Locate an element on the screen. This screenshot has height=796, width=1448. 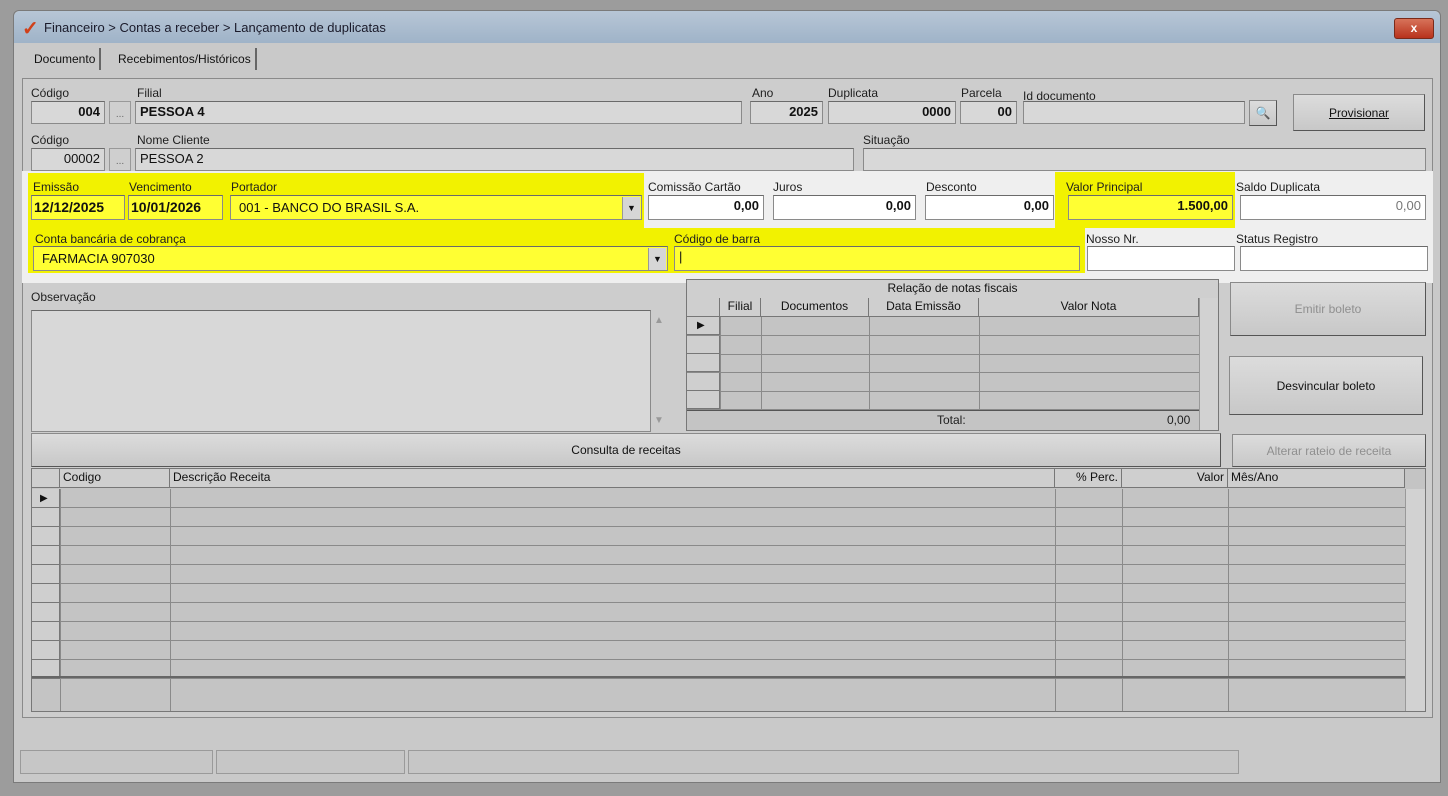
juros-label: Juros is located at coordinates (788, 187).